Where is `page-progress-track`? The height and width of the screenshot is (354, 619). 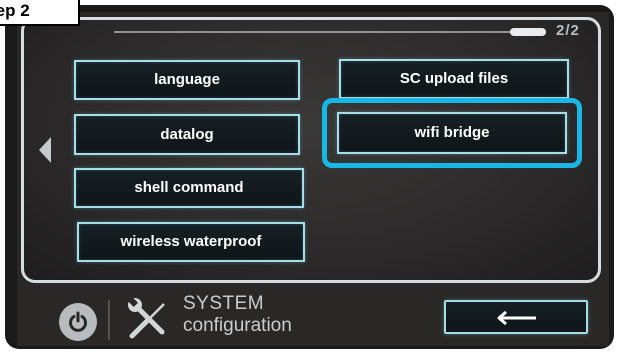
page-progress-track is located at coordinates (330, 32).